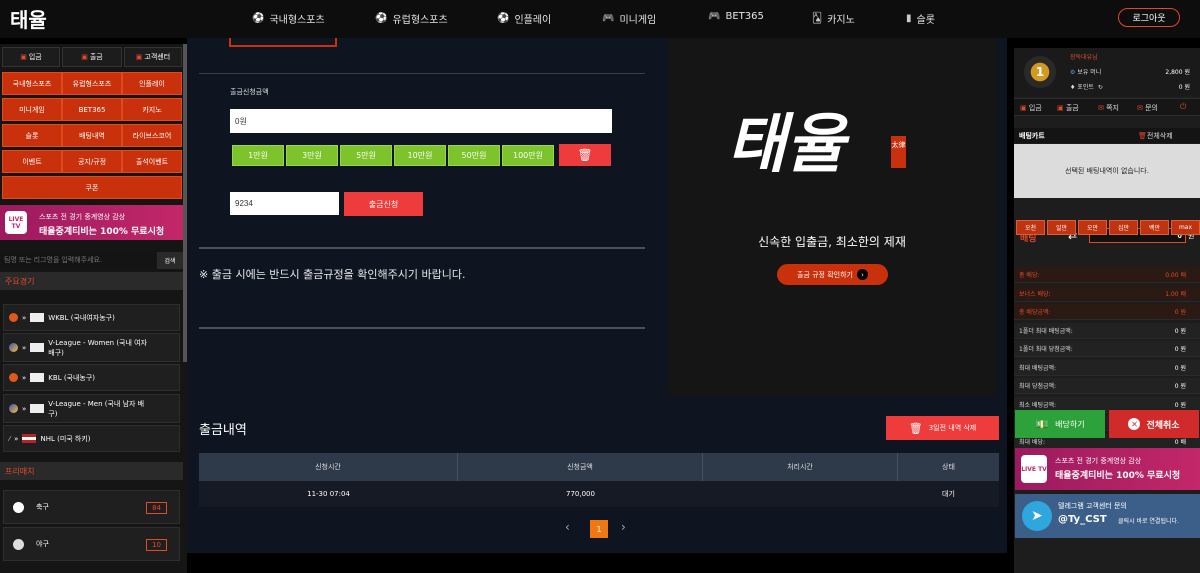 The width and height of the screenshot is (1200, 573). What do you see at coordinates (524, 18) in the screenshot?
I see `nav-inplay: ⚽ 인플레이` at bounding box center [524, 18].